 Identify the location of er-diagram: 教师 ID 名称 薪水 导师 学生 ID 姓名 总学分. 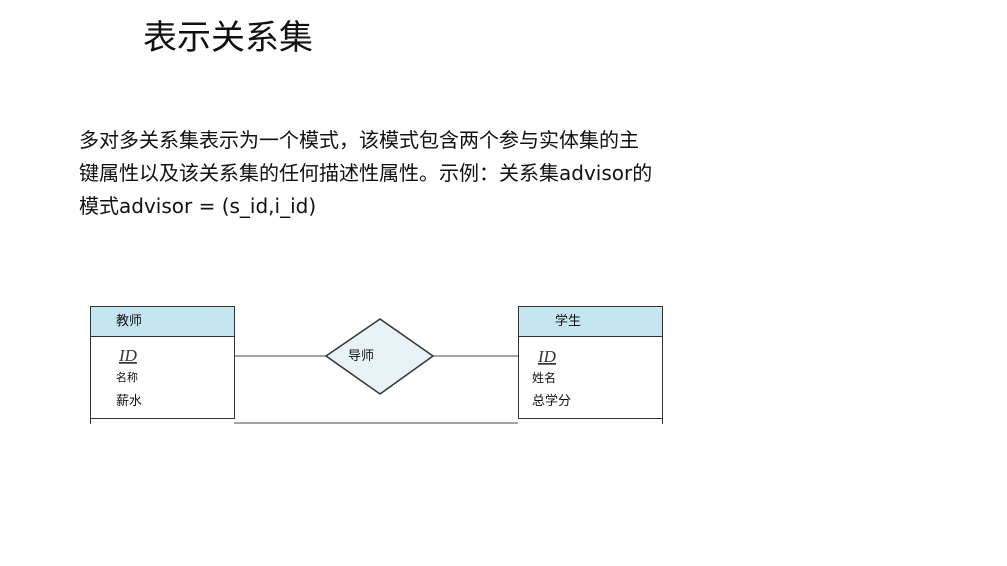
(376, 365).